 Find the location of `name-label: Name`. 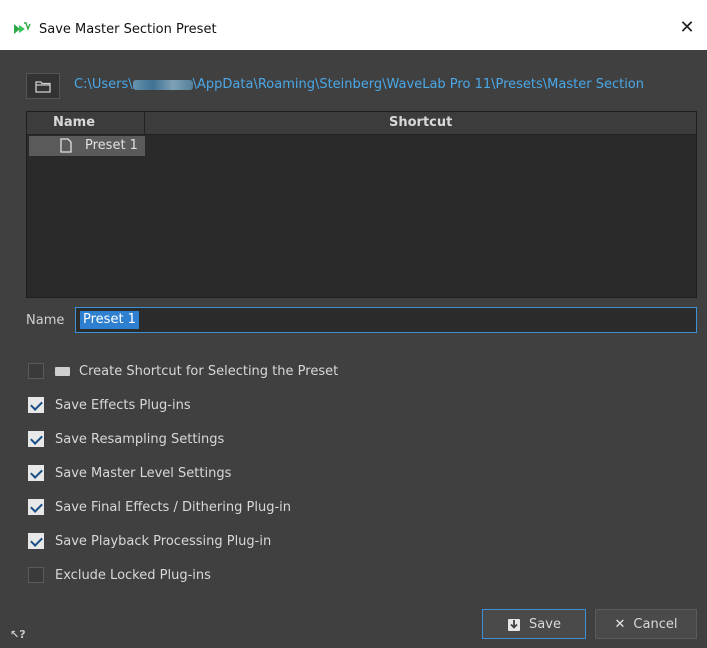

name-label: Name is located at coordinates (45, 320).